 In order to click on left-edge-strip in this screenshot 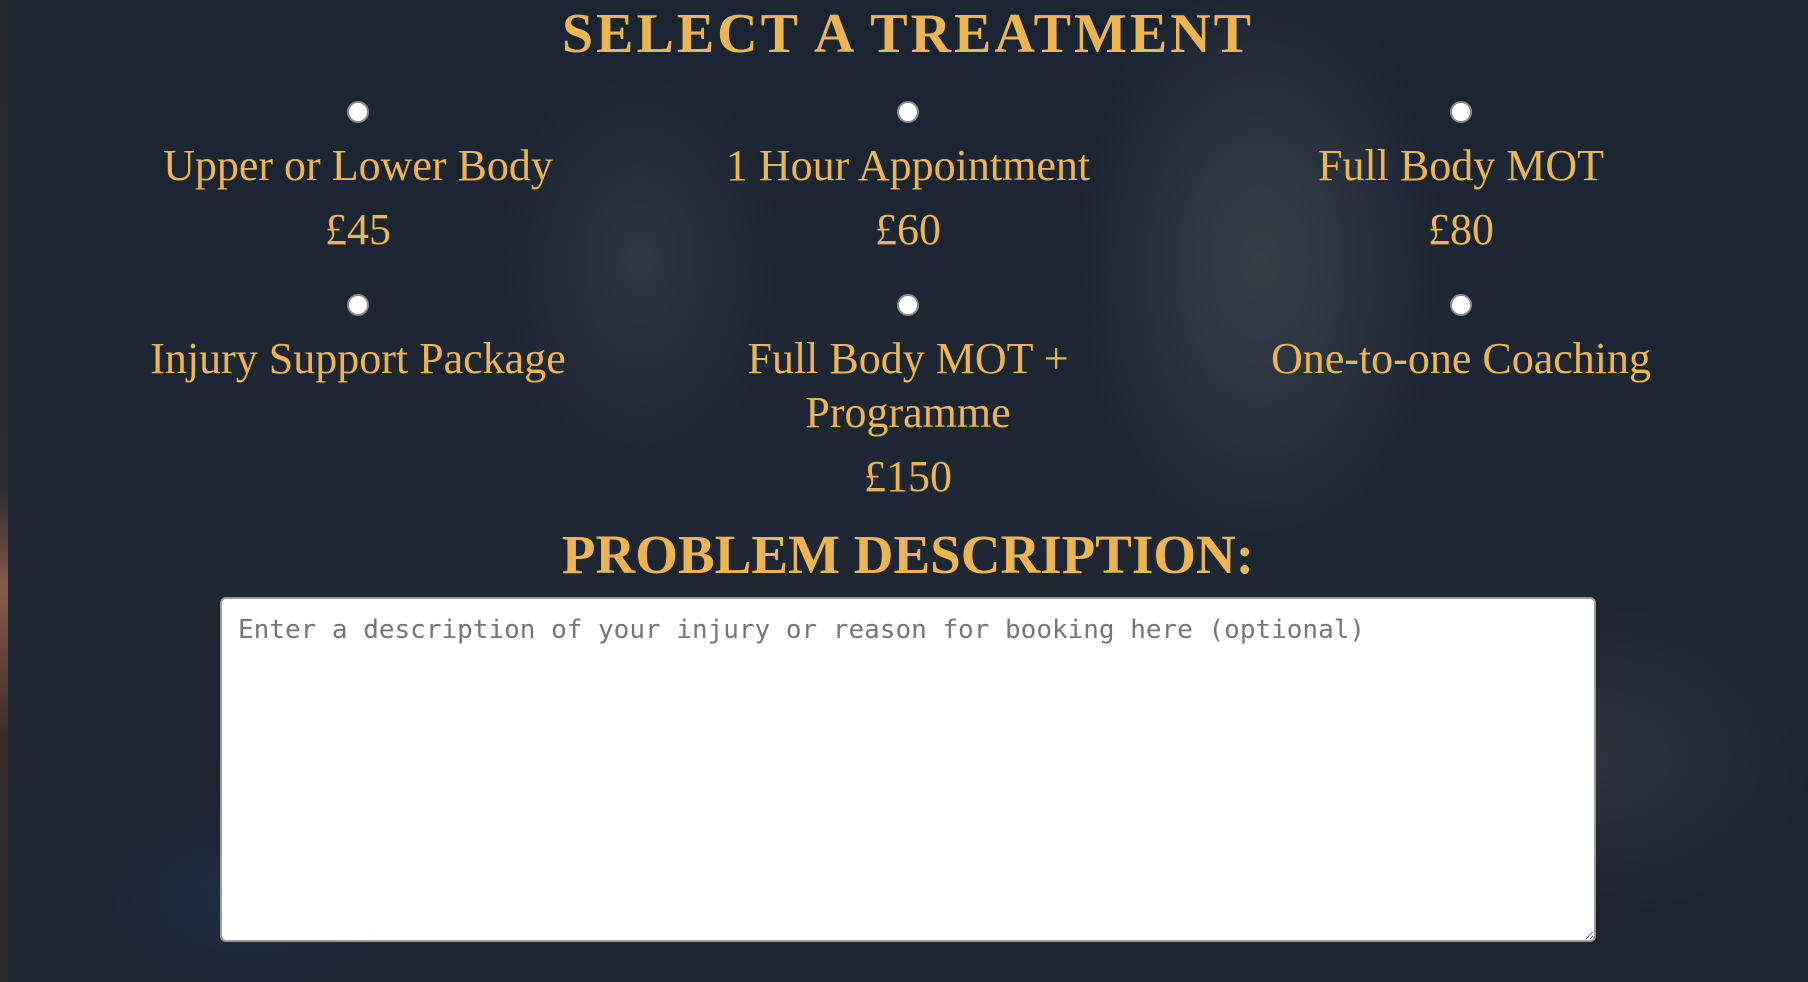, I will do `click(4, 491)`.